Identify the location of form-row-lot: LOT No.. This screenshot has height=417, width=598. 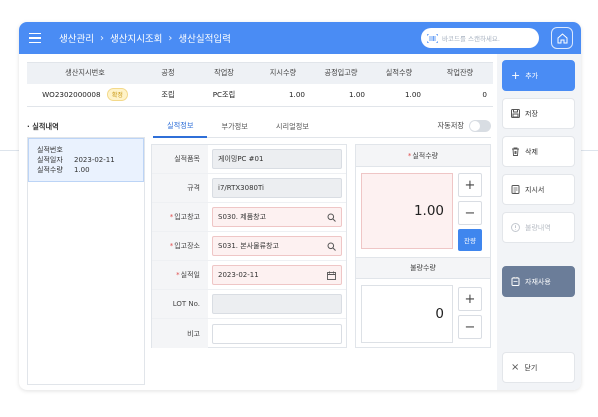
(249, 304).